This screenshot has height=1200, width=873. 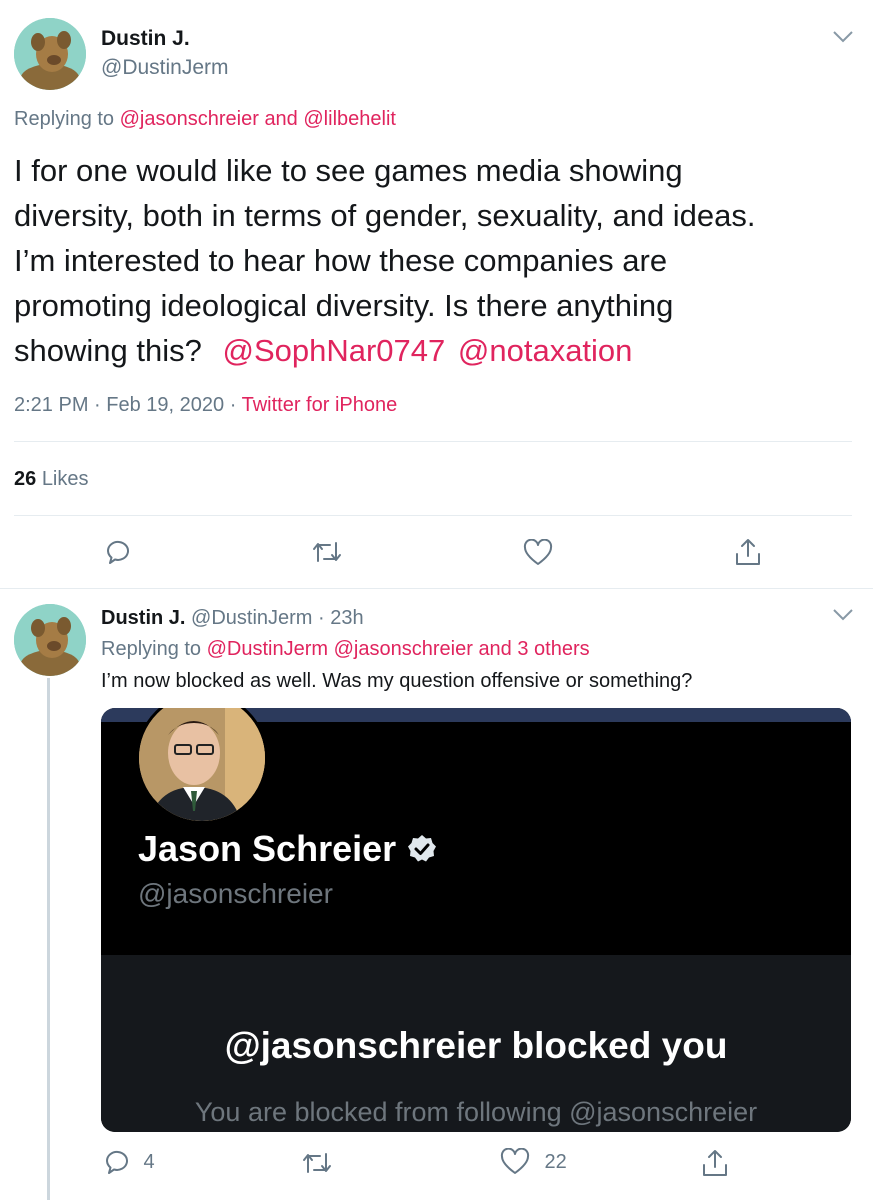 I want to click on likes-count: 26, so click(x=25, y=479).